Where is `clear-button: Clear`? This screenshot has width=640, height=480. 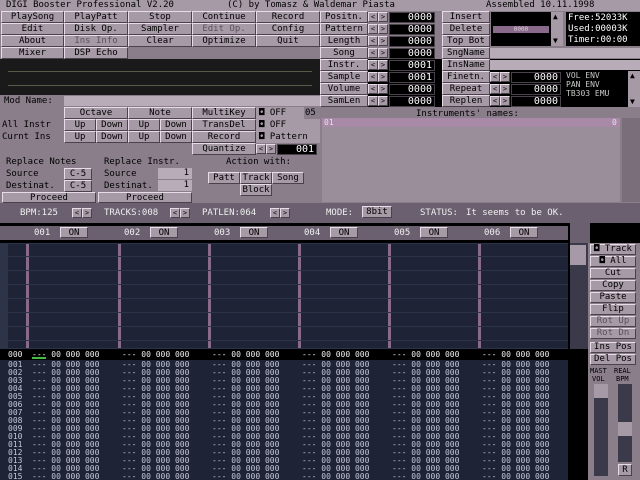 clear-button: Clear is located at coordinates (160, 41).